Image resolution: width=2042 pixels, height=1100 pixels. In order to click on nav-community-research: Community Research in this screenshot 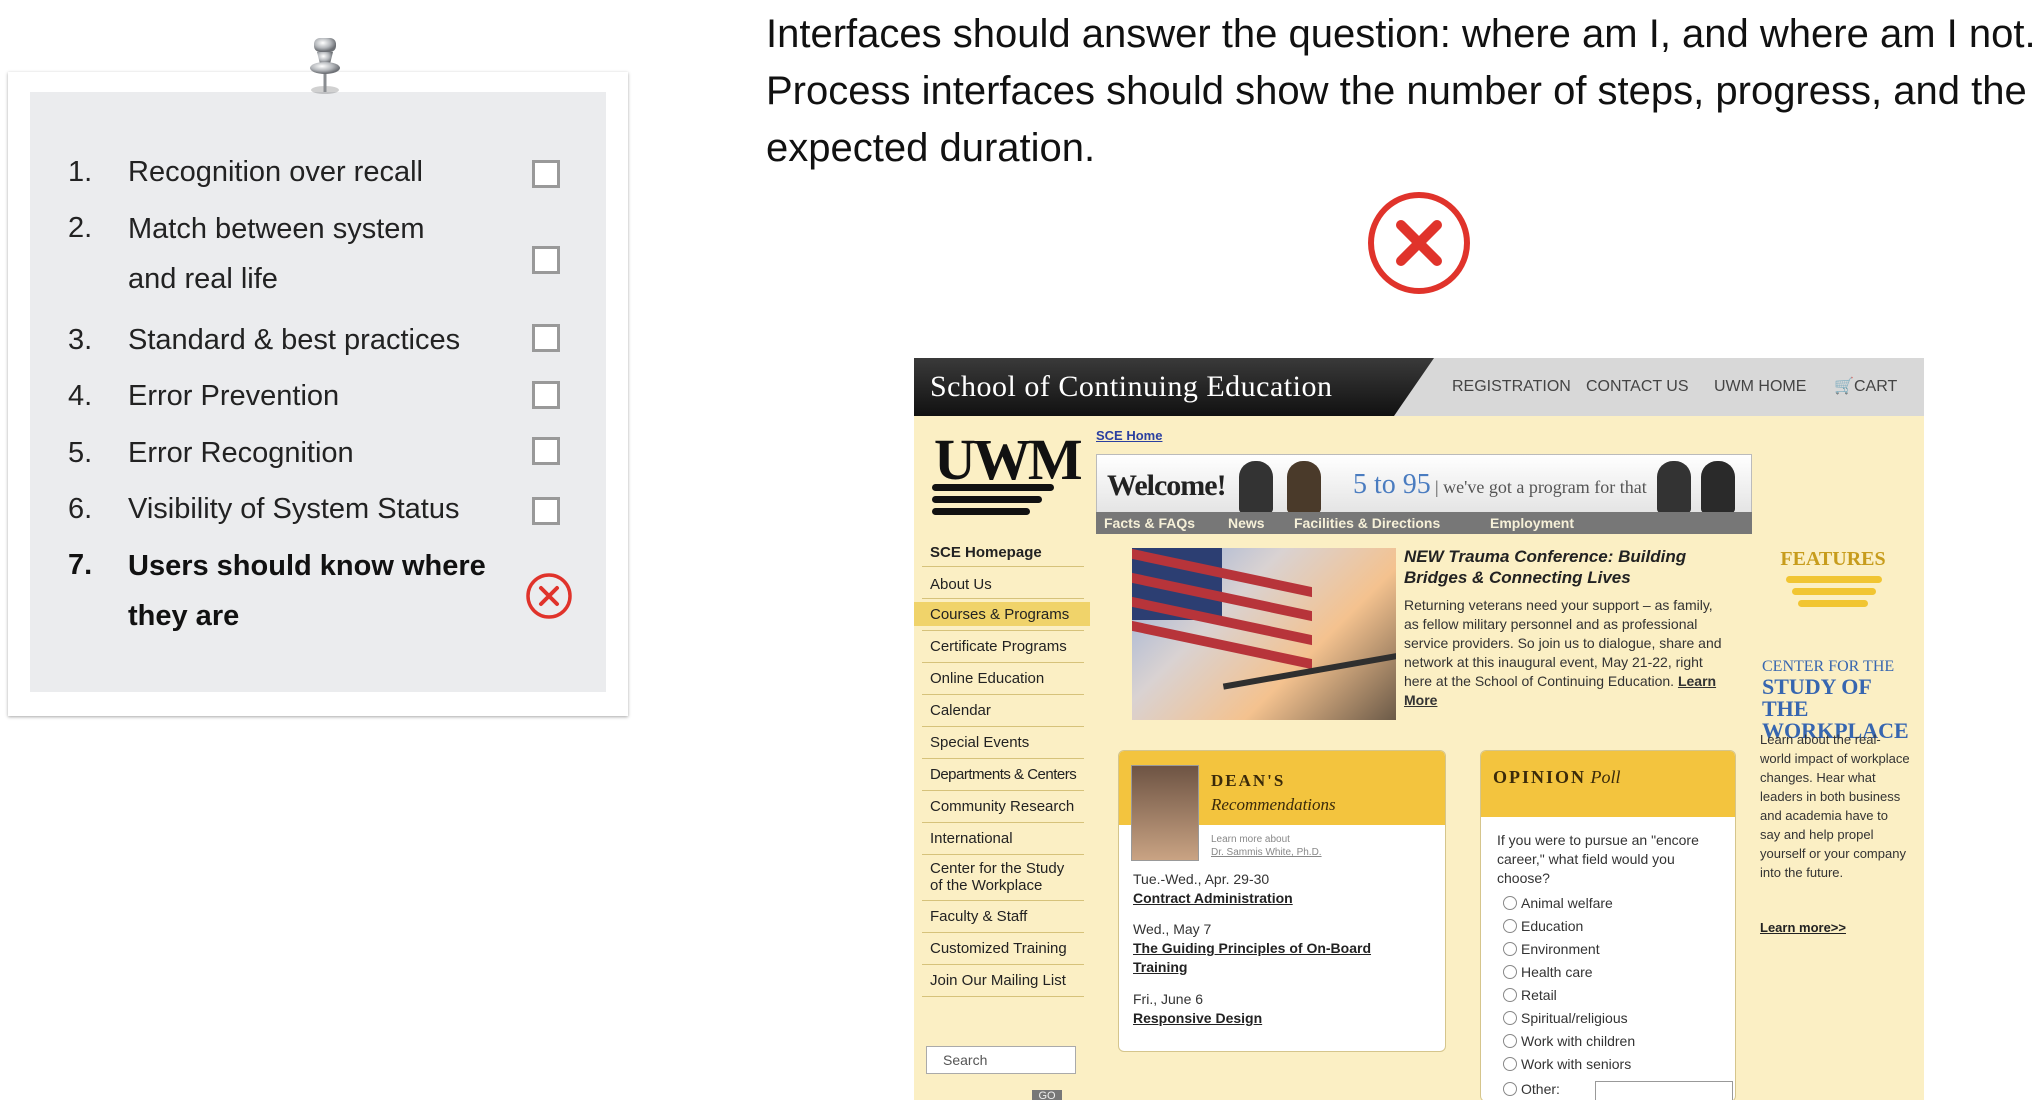, I will do `click(1002, 806)`.